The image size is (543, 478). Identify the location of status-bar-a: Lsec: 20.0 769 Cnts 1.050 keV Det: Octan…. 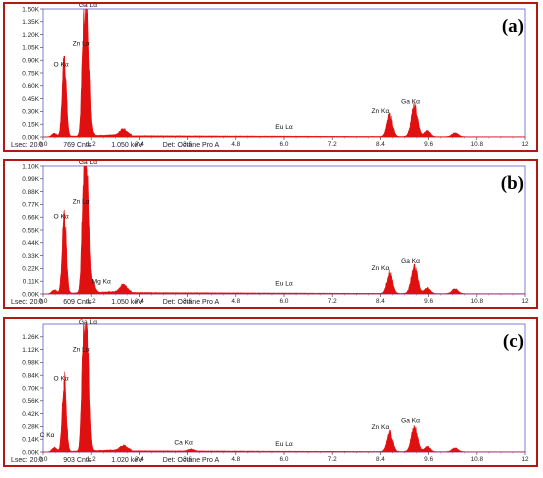
(115, 145).